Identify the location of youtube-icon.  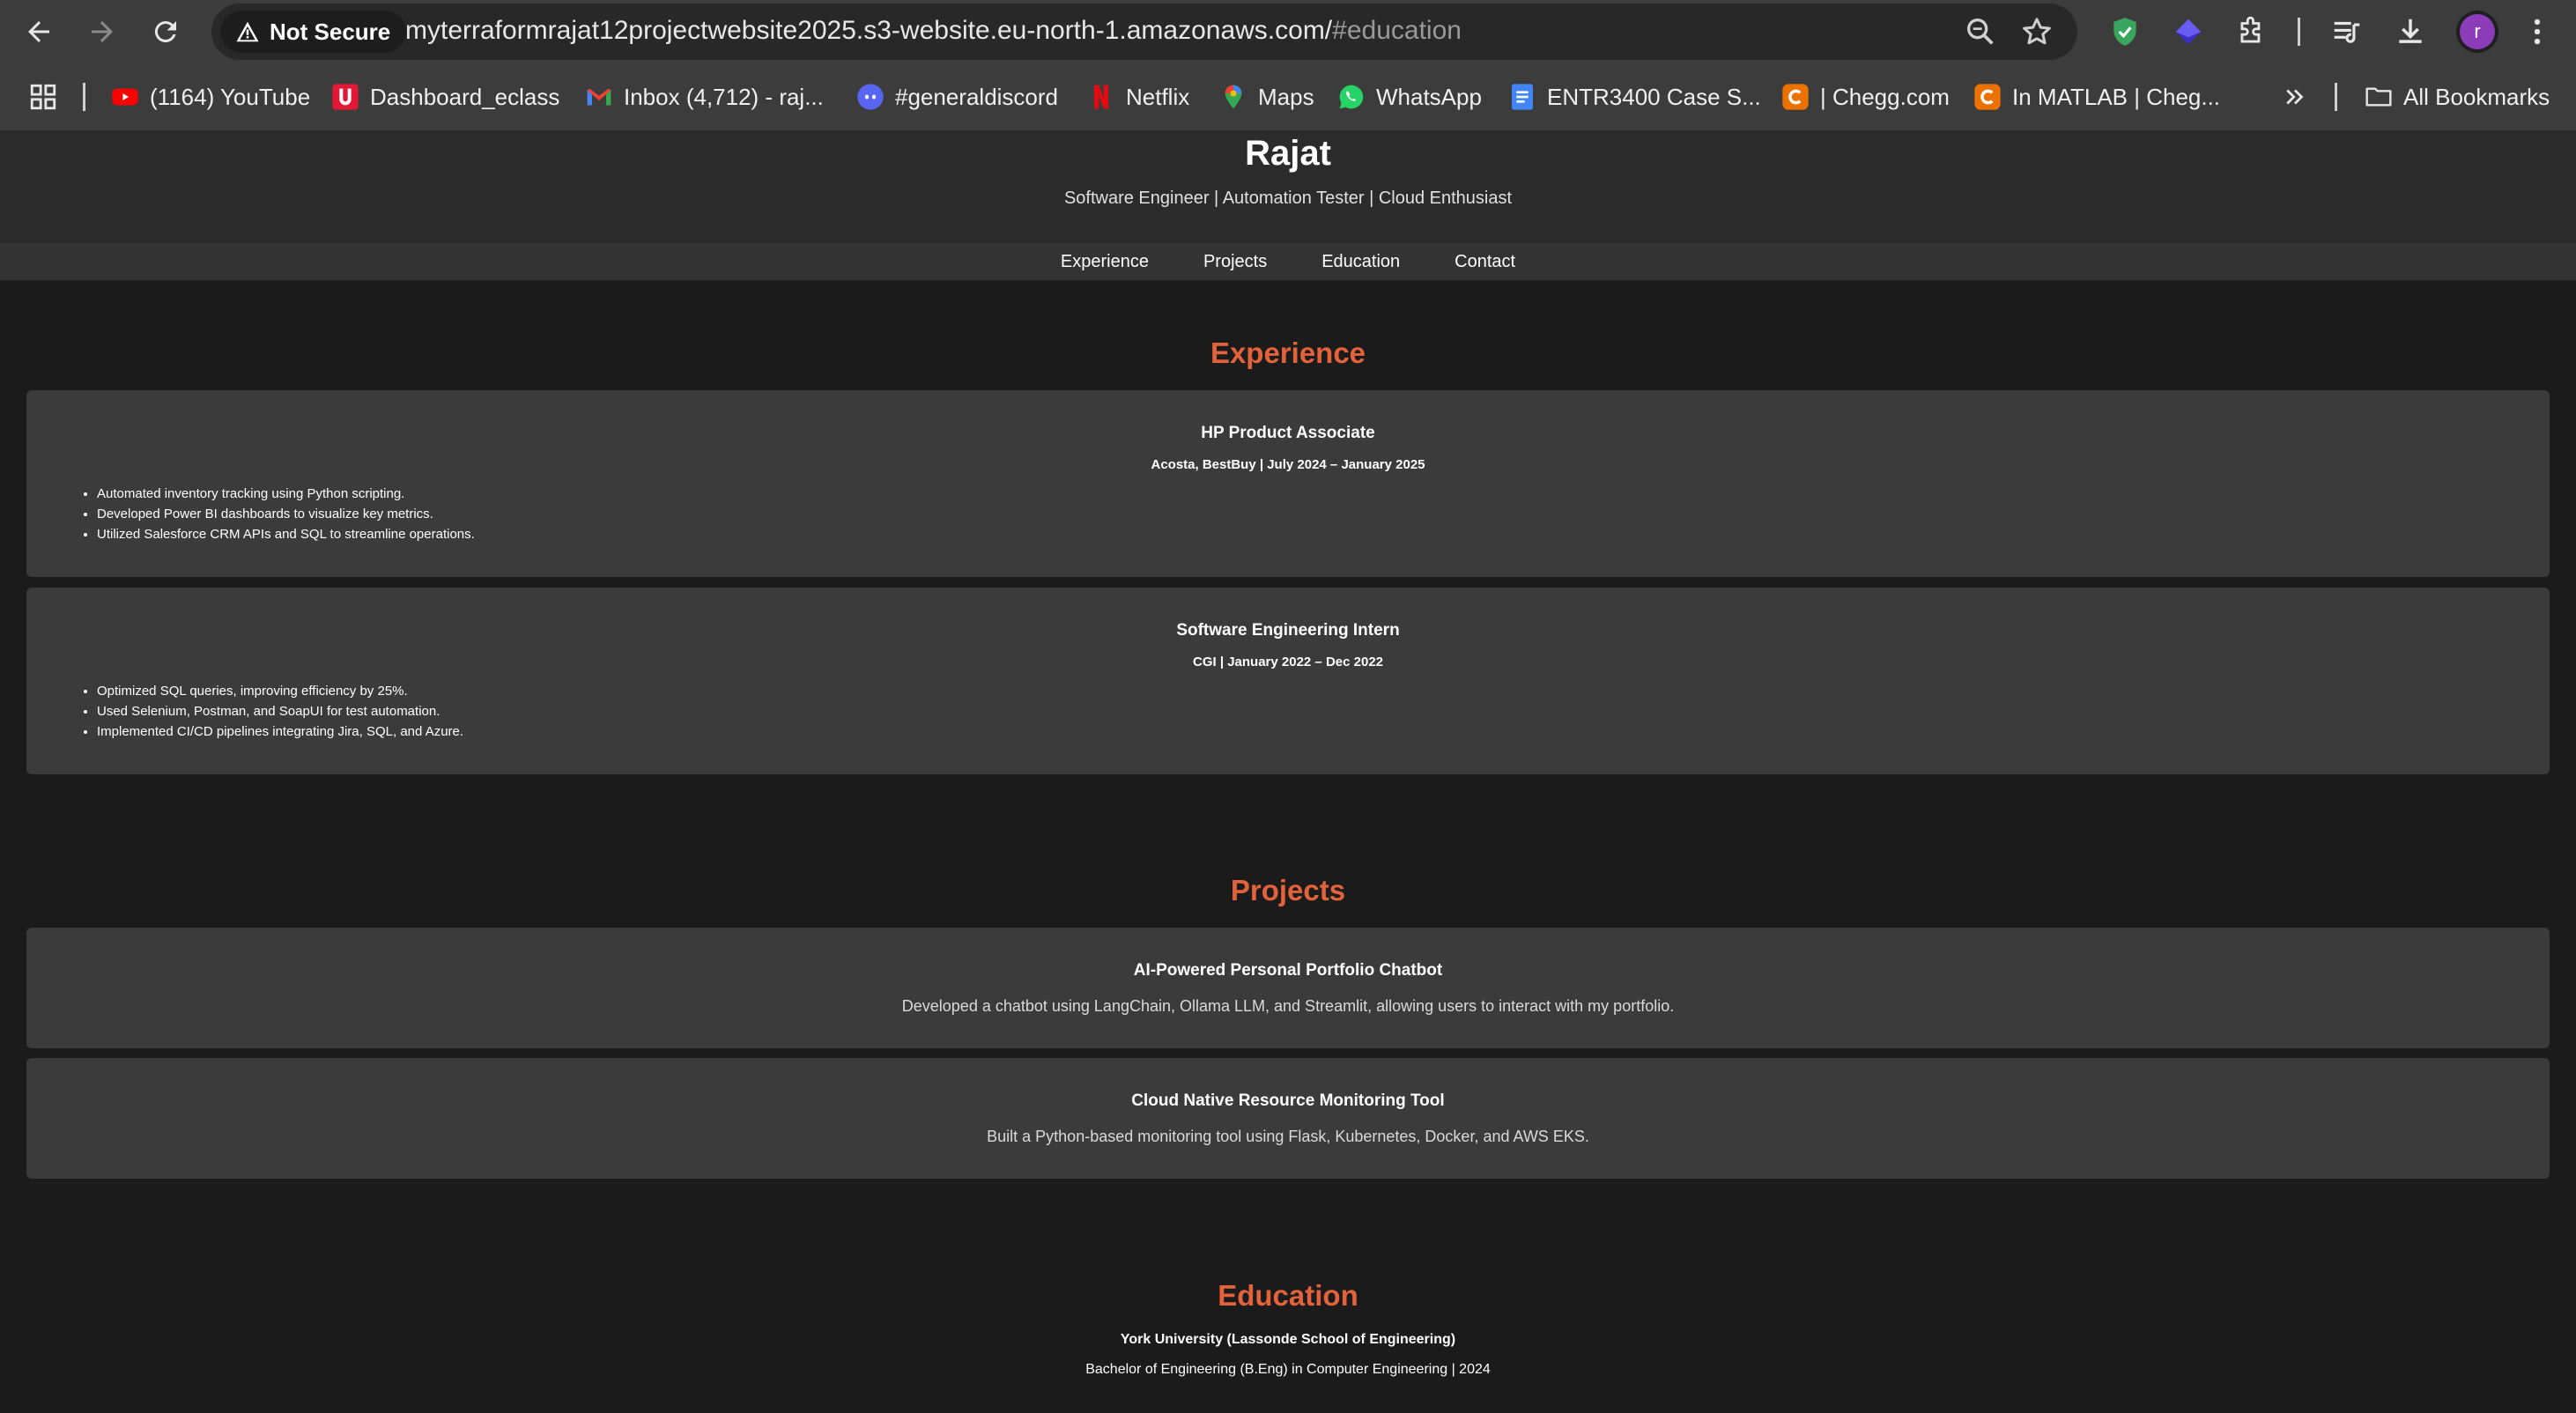
(125, 97).